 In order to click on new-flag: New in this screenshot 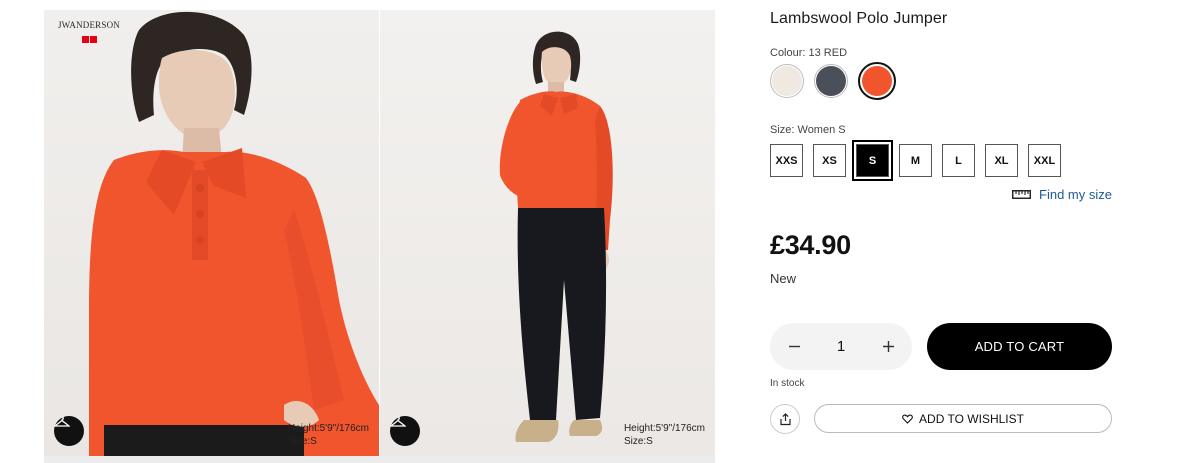, I will do `click(783, 278)`.